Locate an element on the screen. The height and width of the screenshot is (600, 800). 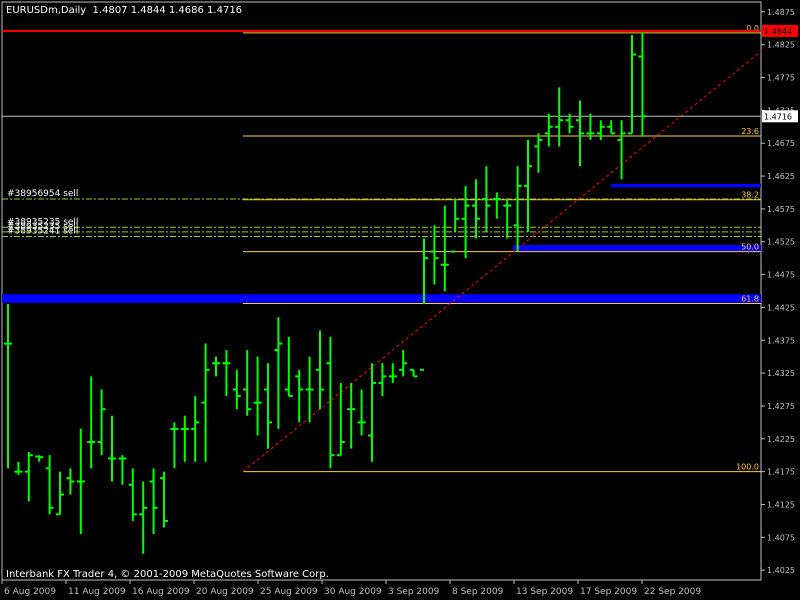
fibo-level-label: 50.0 is located at coordinates (750, 247).